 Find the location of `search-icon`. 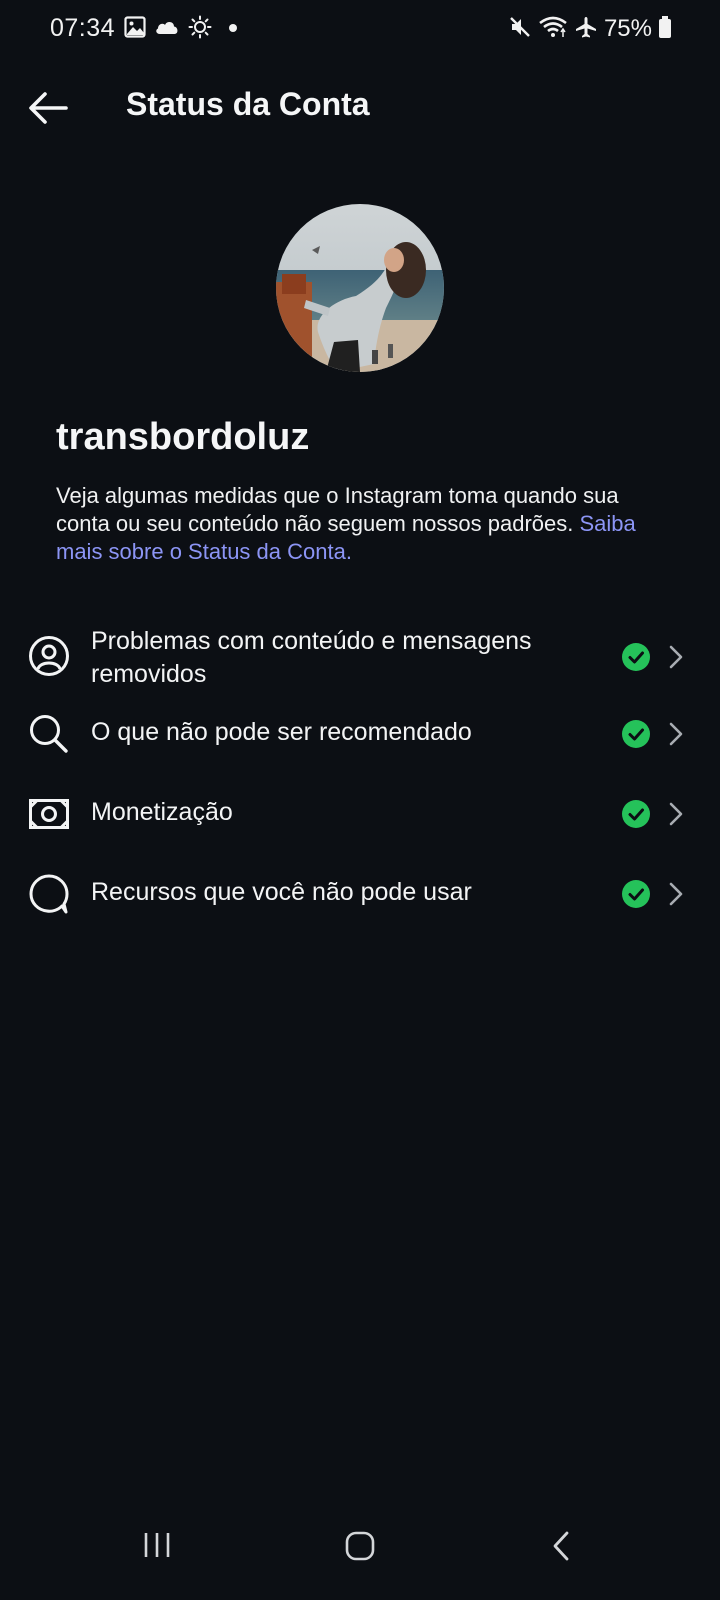

search-icon is located at coordinates (49, 734).